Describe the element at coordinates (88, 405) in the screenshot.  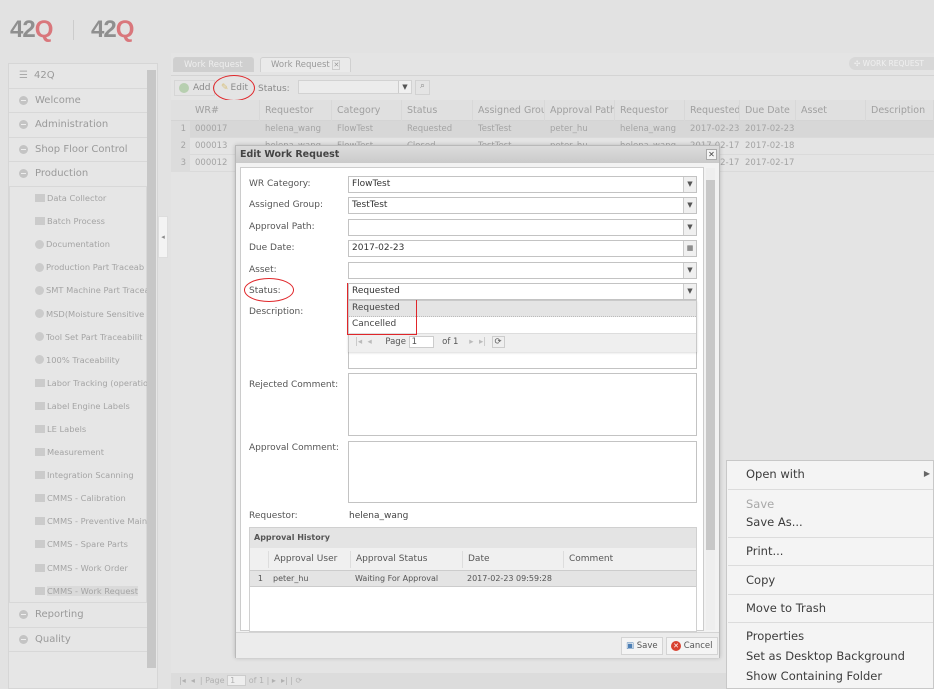
I see `sidebar-subitem-label: Label Engine Labels` at that location.